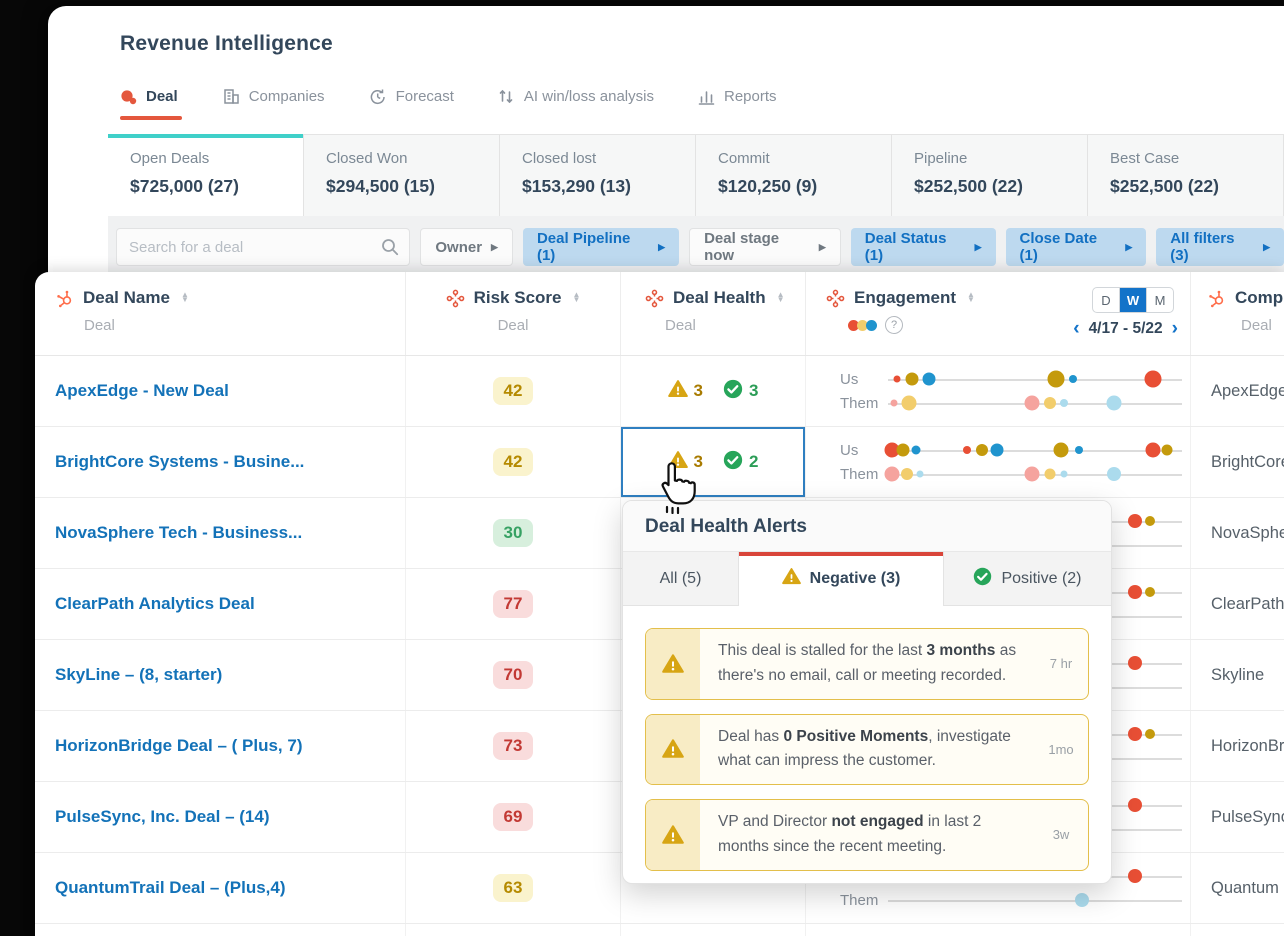  Describe the element at coordinates (1175, 328) in the screenshot. I see `chevron-right-icon: ›` at that location.